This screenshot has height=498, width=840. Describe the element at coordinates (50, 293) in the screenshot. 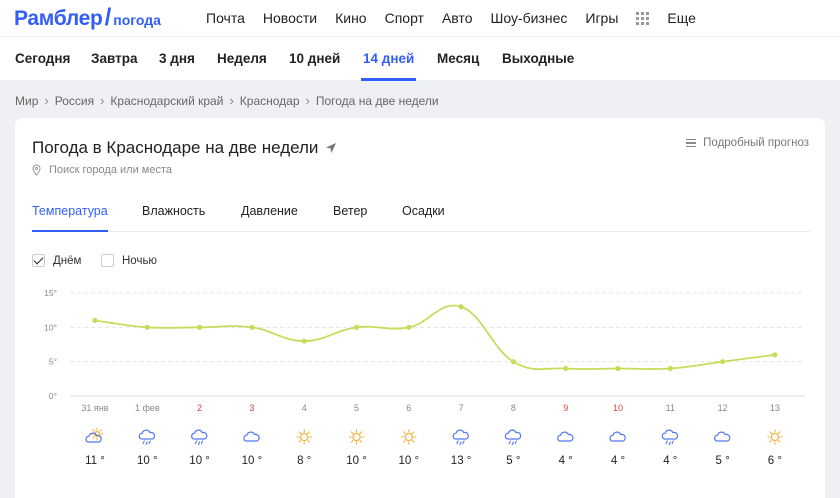

I see `y-tick-label: 15°` at that location.